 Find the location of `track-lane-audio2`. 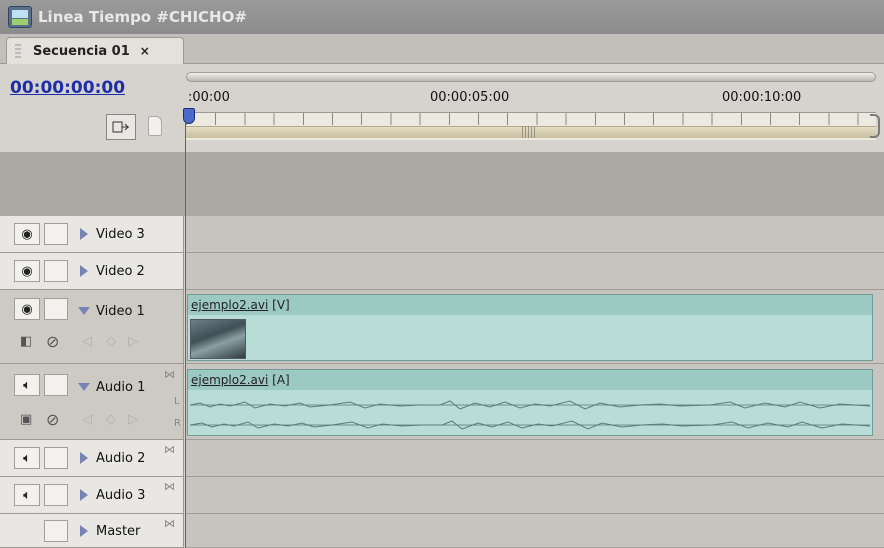

track-lane-audio2 is located at coordinates (534, 458).